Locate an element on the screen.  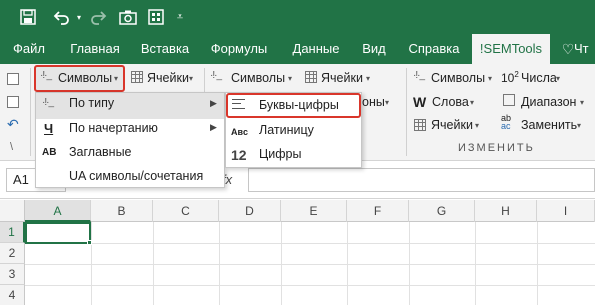
column-header: B is located at coordinates (122, 211).